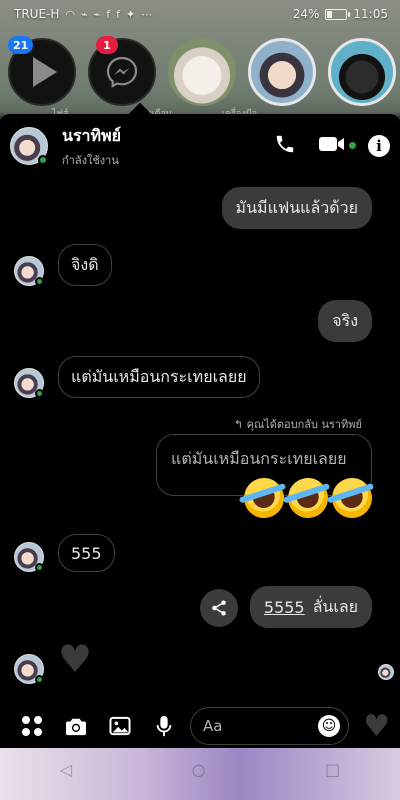  Describe the element at coordinates (37, 14) in the screenshot. I see `carrier-label: TRUE-H` at that location.